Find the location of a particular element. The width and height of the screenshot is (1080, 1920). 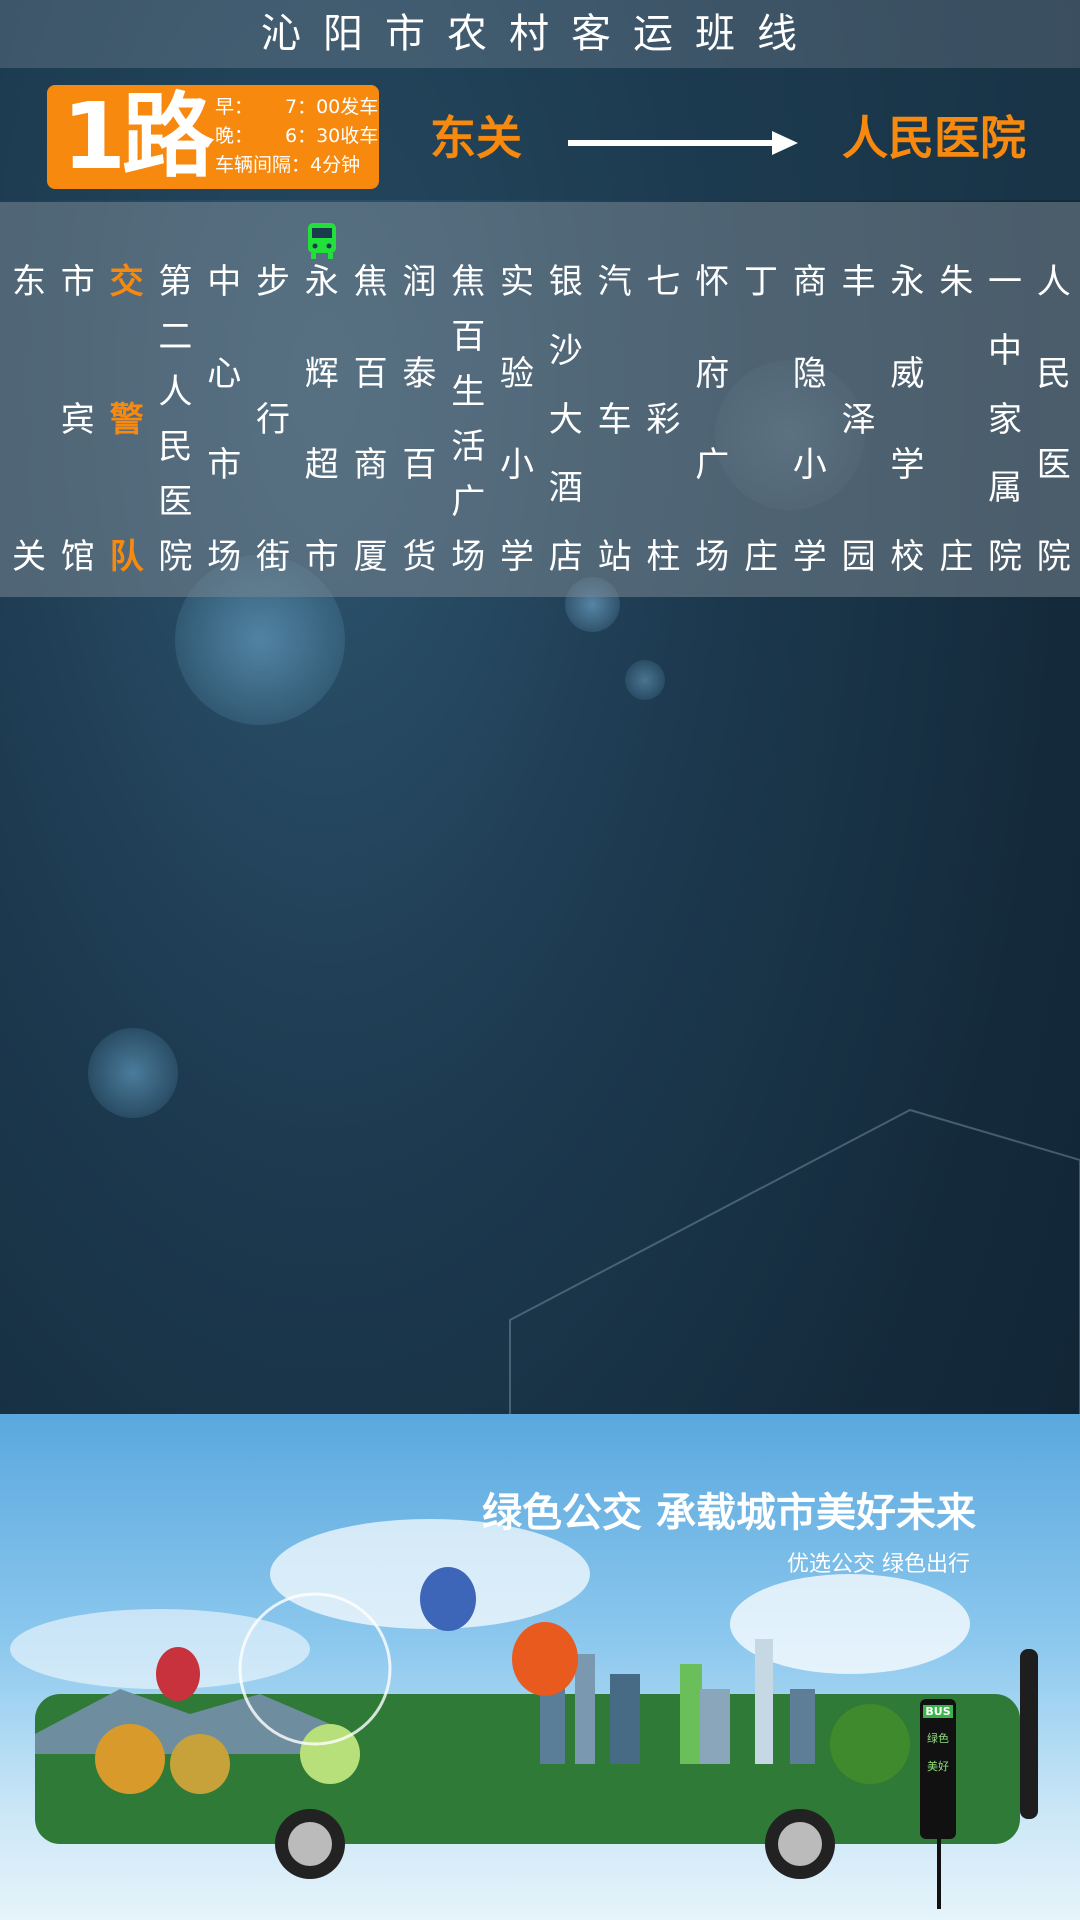

stop-19: 永威学校 is located at coordinates (907, 419).